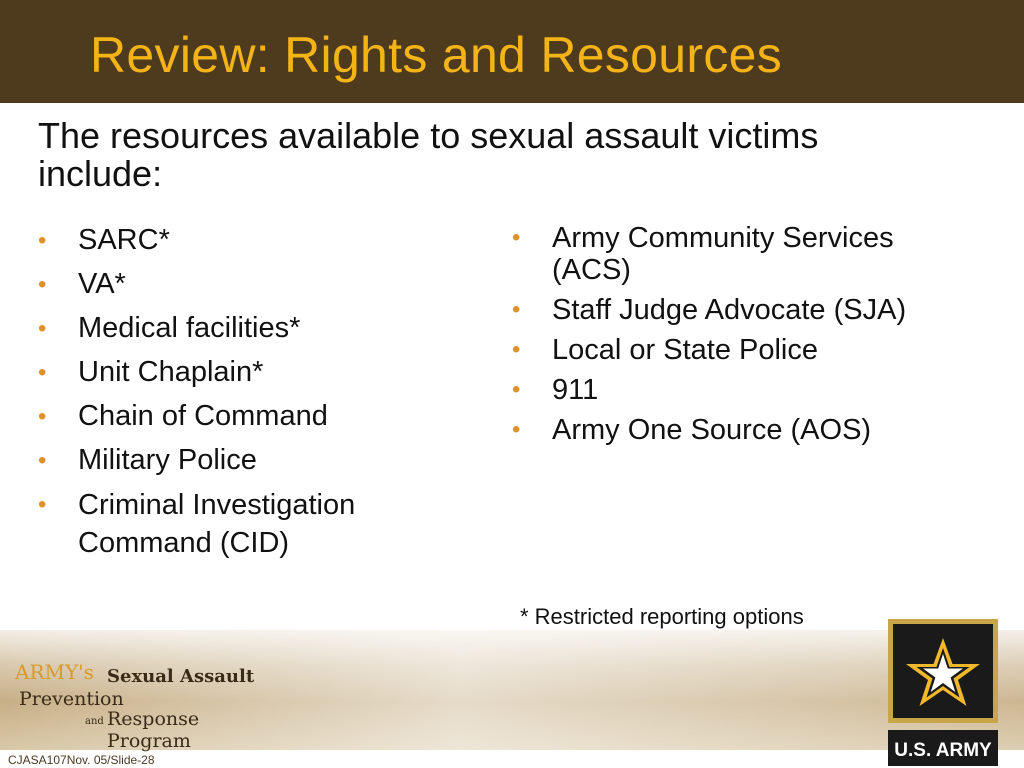 This screenshot has width=1024, height=768. I want to click on list-item: • Chain of Command, so click(183, 416).